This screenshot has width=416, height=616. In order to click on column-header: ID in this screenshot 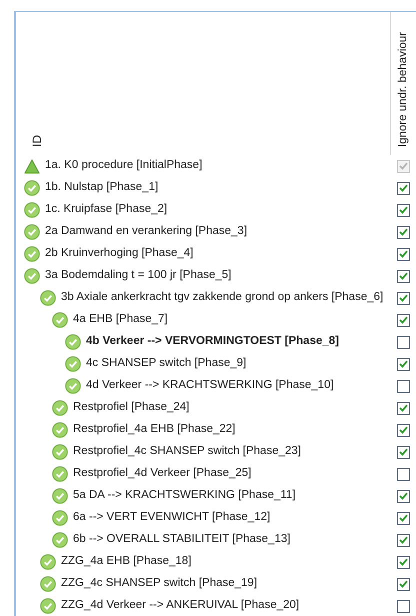, I will do `click(37, 141)`.